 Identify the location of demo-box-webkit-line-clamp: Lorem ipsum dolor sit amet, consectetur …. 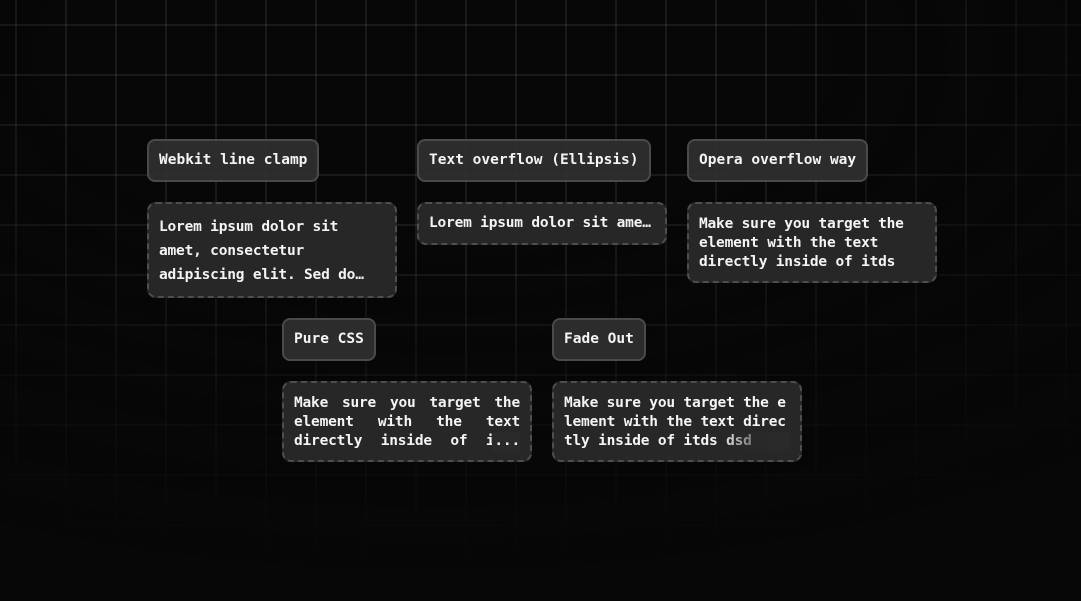
(272, 250).